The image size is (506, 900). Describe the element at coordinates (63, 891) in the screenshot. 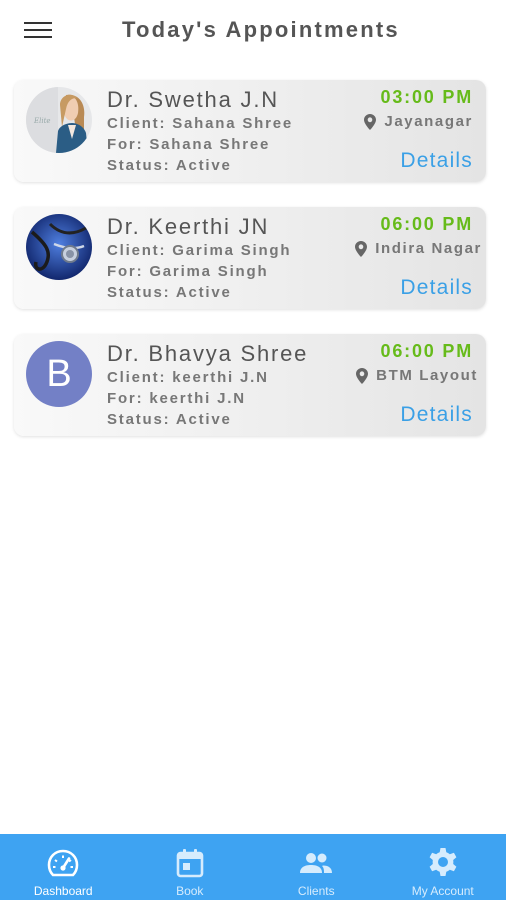

I see `nav-label: Dashboard` at that location.